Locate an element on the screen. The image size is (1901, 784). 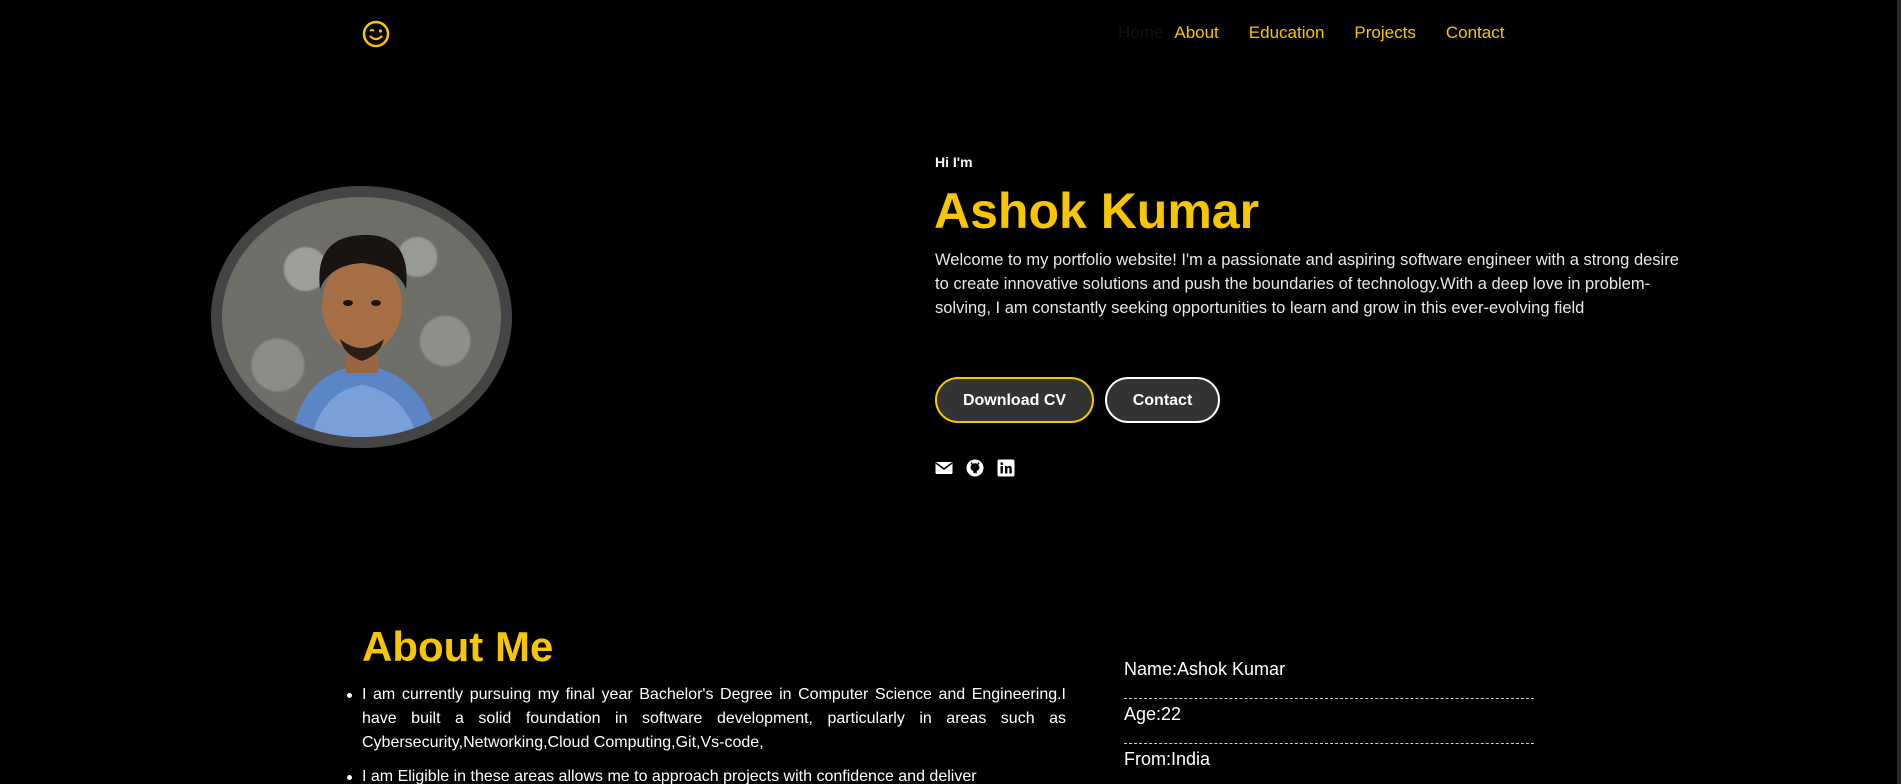
linkedin-icon is located at coordinates (1006, 468).